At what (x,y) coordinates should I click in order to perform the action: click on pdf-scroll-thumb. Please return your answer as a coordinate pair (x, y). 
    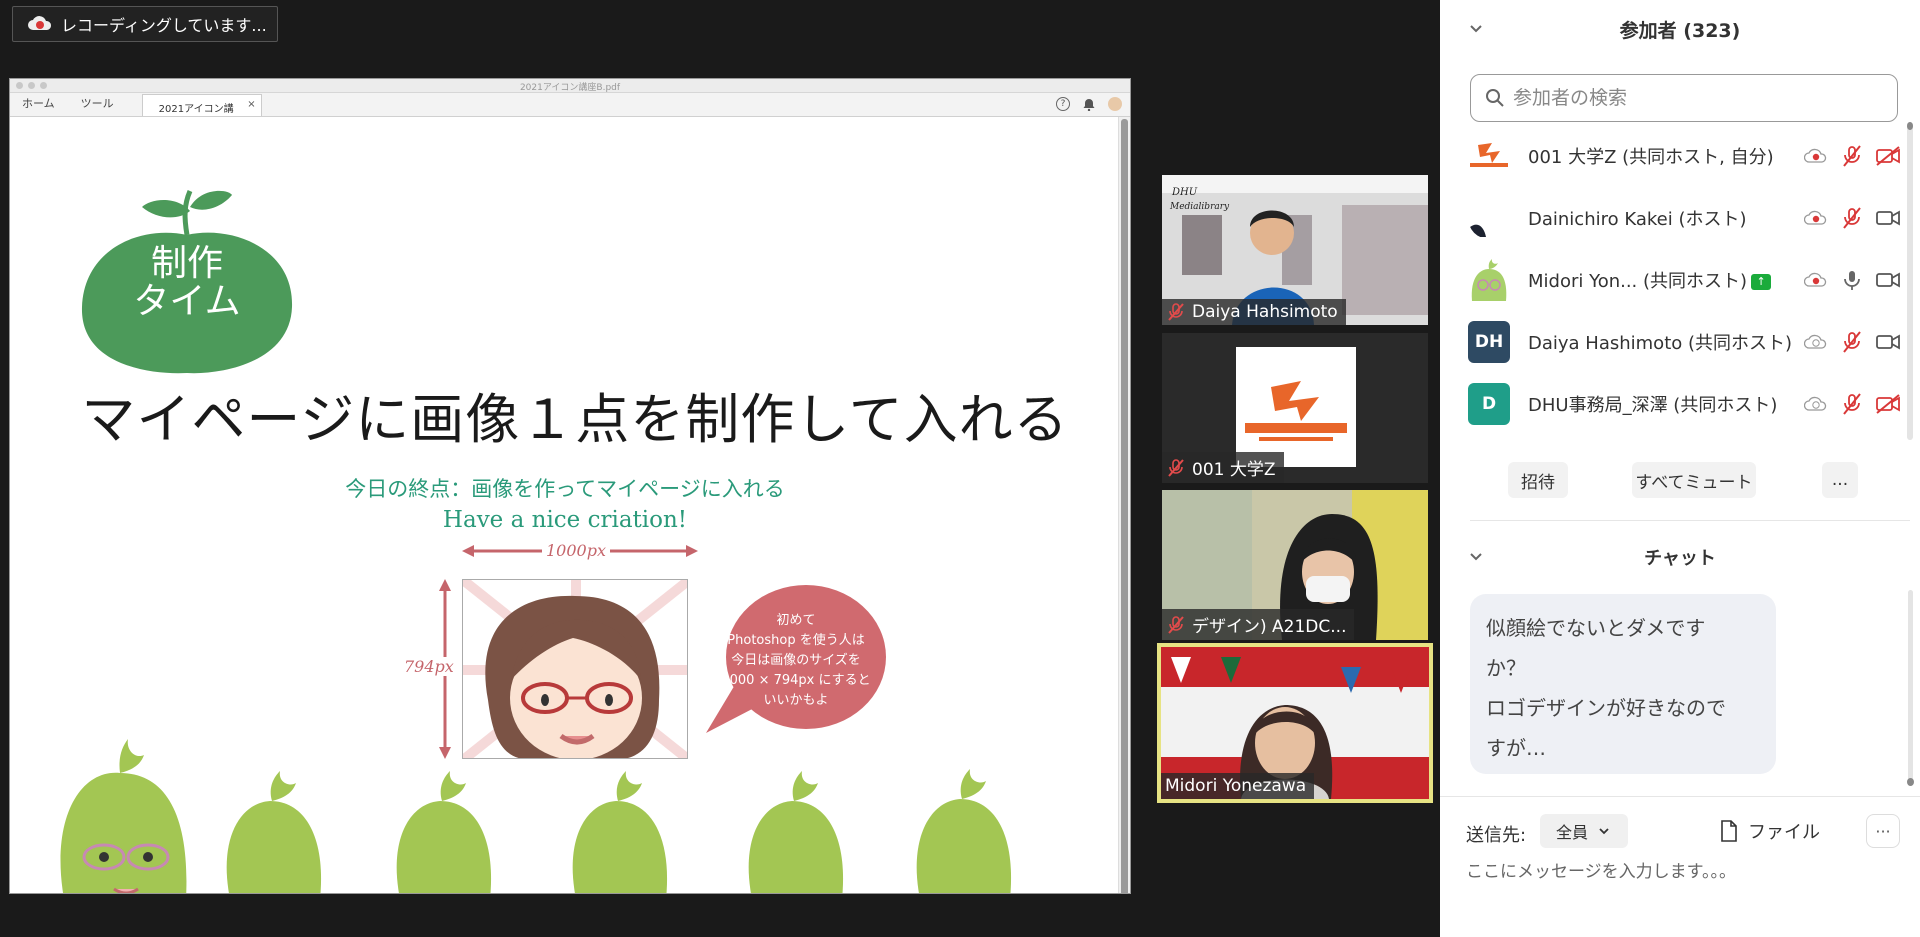
    Looking at the image, I should click on (1124, 506).